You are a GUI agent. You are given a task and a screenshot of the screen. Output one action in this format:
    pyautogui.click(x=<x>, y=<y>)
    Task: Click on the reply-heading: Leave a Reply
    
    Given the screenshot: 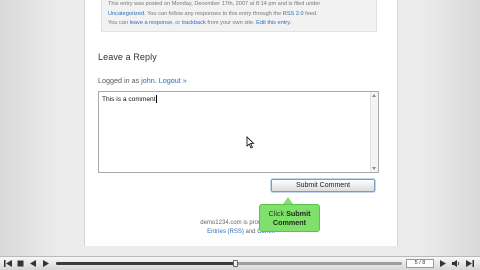 What is the action you would take?
    pyautogui.click(x=127, y=57)
    